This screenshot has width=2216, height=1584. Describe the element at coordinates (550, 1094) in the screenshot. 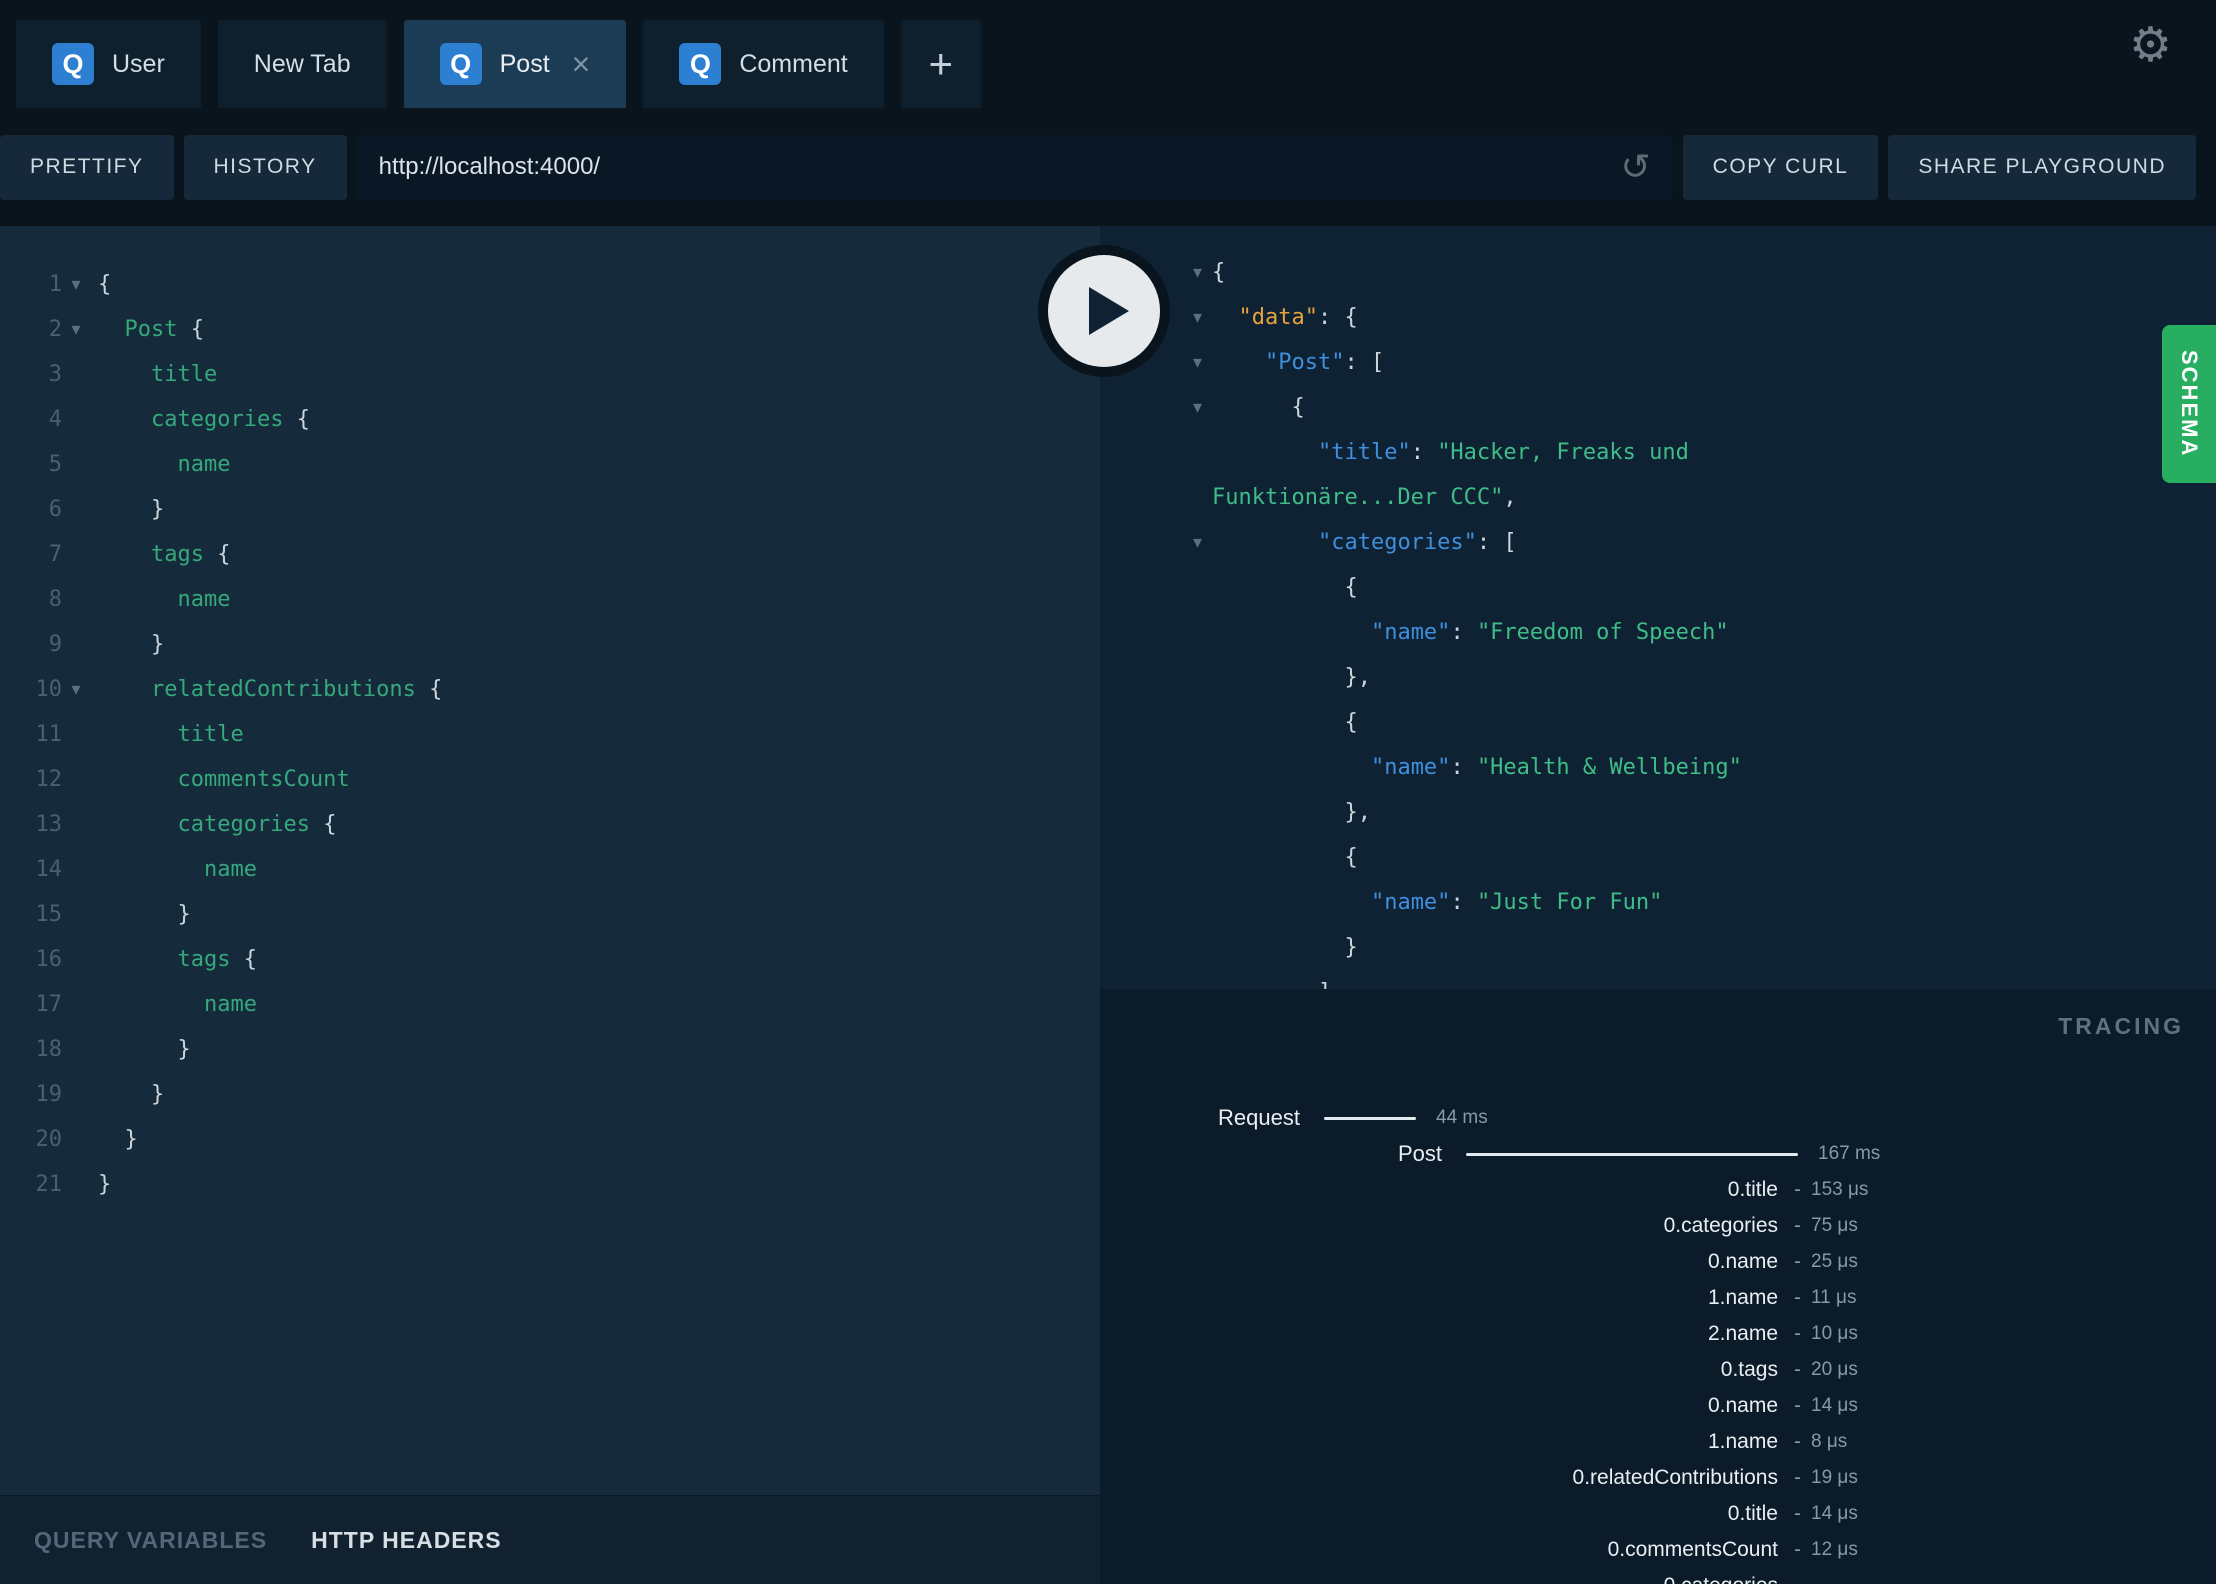

I see `query-code-line: 19 }` at that location.